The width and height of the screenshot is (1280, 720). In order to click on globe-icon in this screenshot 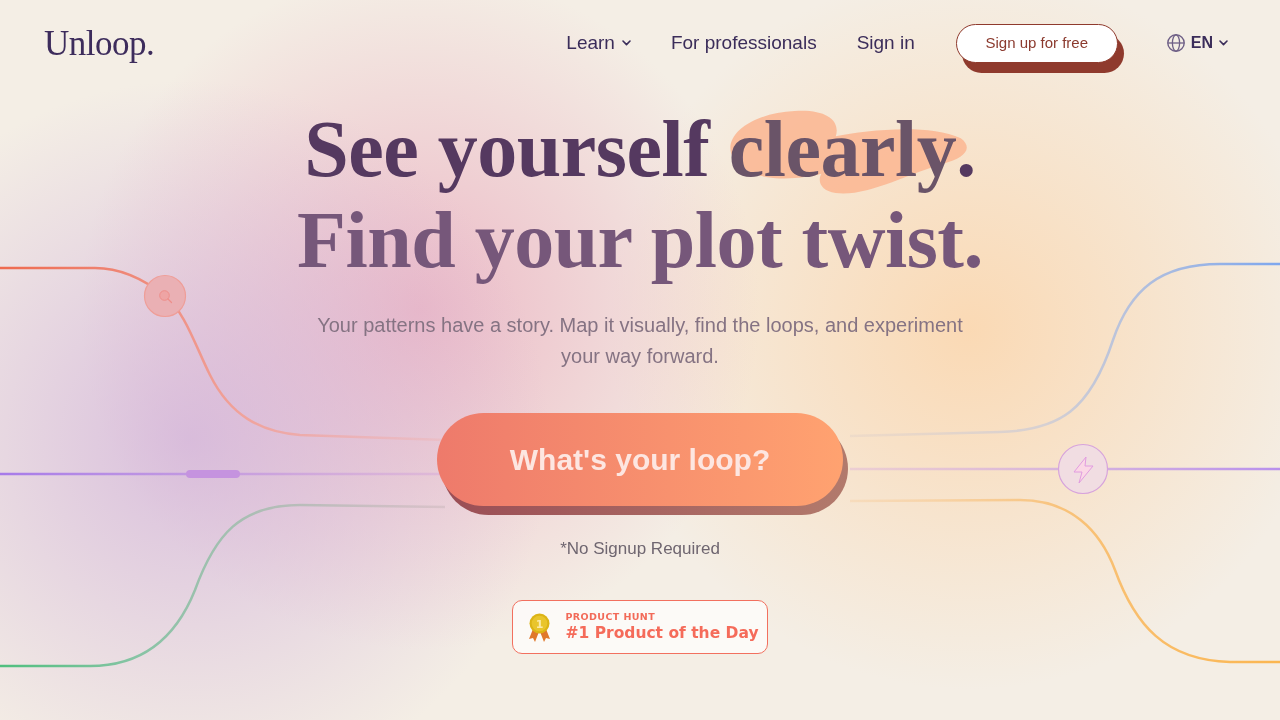, I will do `click(1175, 43)`.